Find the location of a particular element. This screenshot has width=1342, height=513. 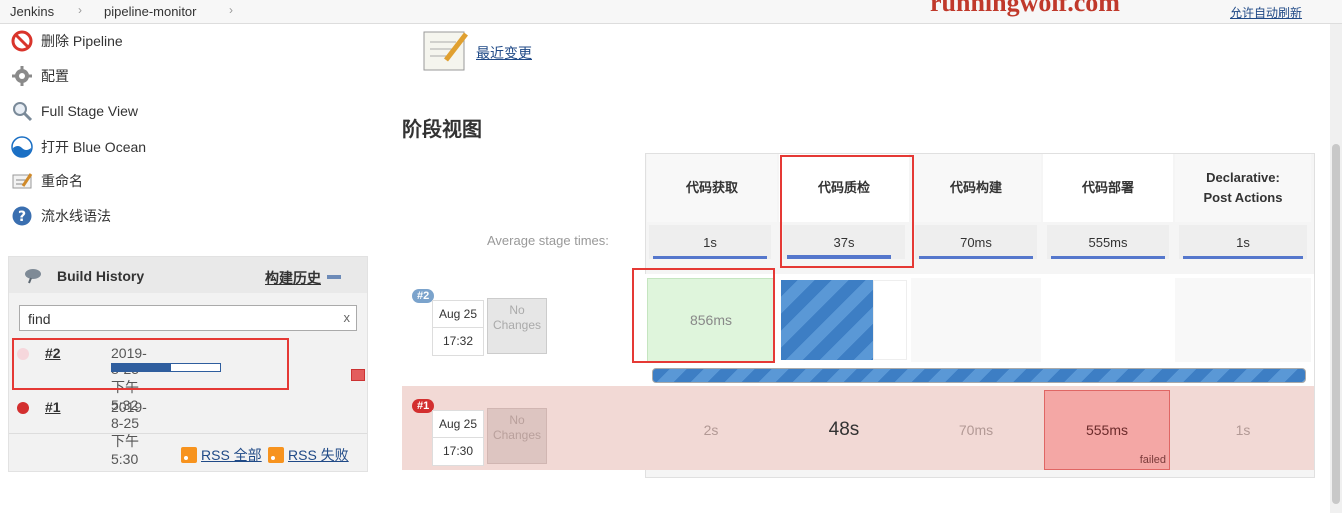

task-label: 配置 is located at coordinates (55, 76).